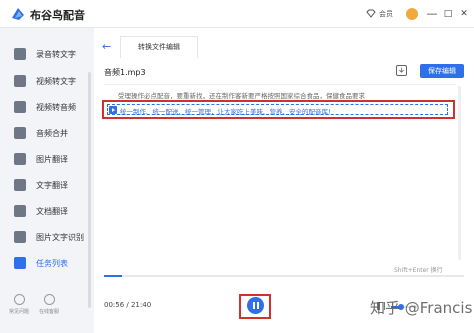  Describe the element at coordinates (56, 81) in the screenshot. I see `sidebar-item-label: 视频转文字` at that location.